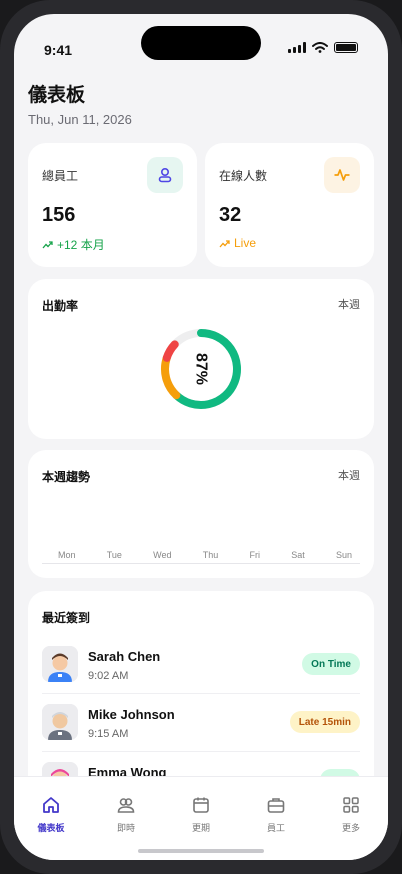 This screenshot has height=874, width=402. What do you see at coordinates (165, 175) in the screenshot?
I see `users-icon` at bounding box center [165, 175].